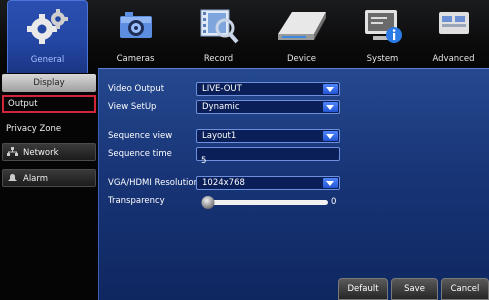 The width and height of the screenshot is (489, 300). Describe the element at coordinates (382, 59) in the screenshot. I see `tab-label: System` at that location.